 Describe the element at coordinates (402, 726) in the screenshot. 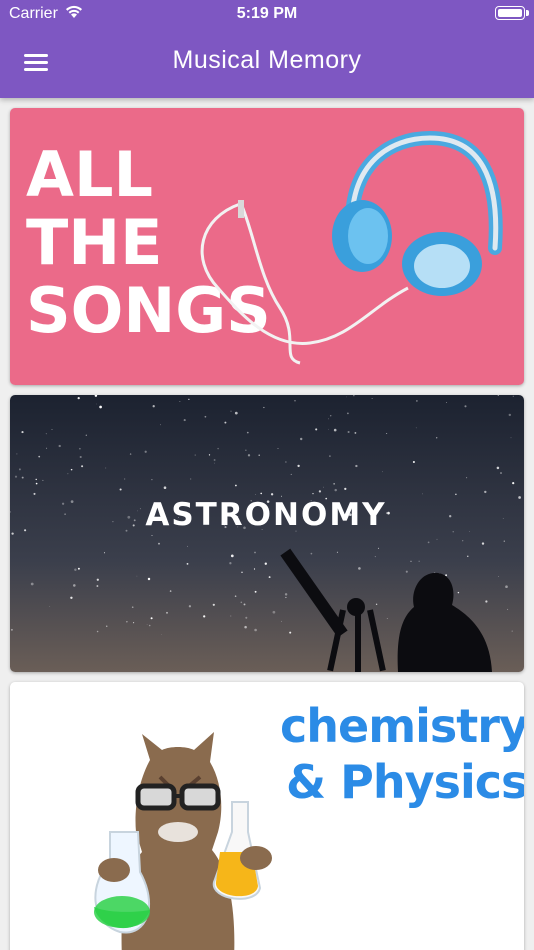

I see `banner-line-1: chemistry` at that location.